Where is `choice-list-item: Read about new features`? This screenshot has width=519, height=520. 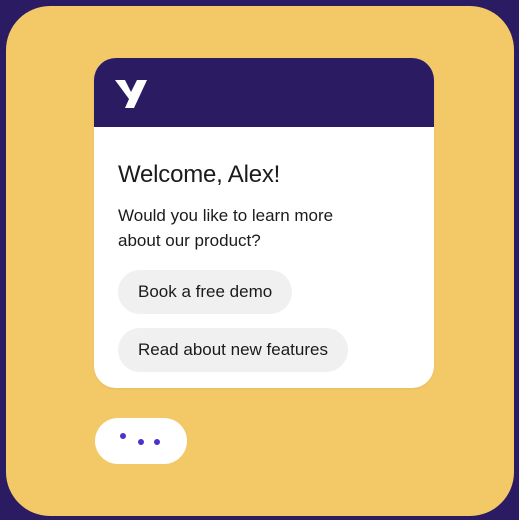 choice-list-item: Read about new features is located at coordinates (264, 343).